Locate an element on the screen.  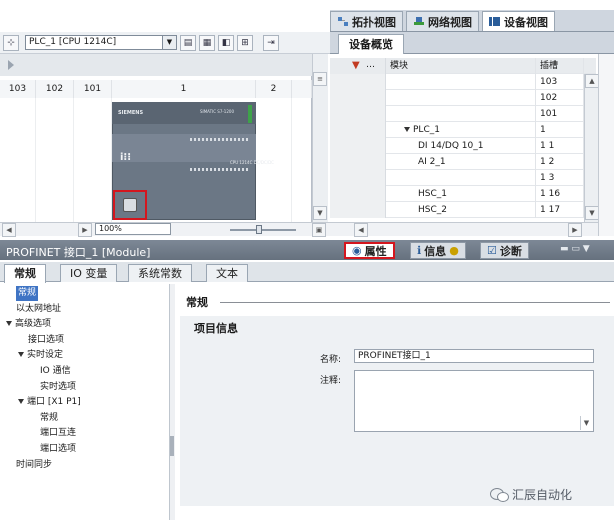
window-controls: ▬ ▭ ▼ is located at coordinates (575, 249).